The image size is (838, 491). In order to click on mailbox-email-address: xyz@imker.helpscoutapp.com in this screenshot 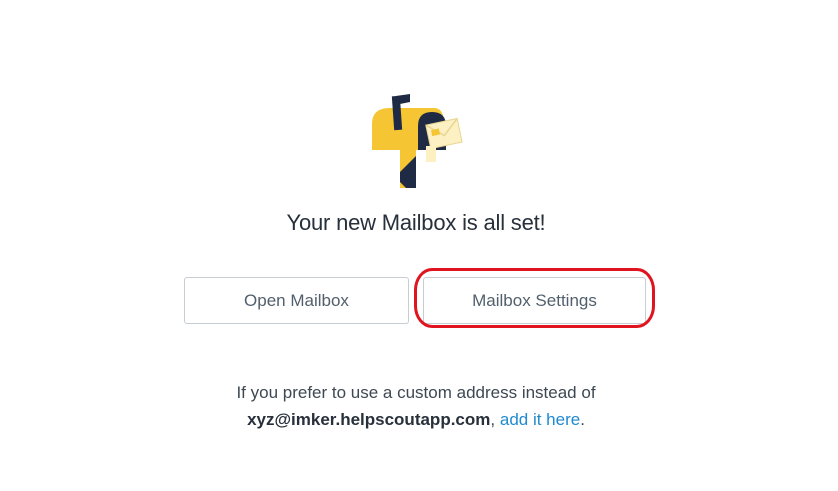, I will do `click(369, 419)`.